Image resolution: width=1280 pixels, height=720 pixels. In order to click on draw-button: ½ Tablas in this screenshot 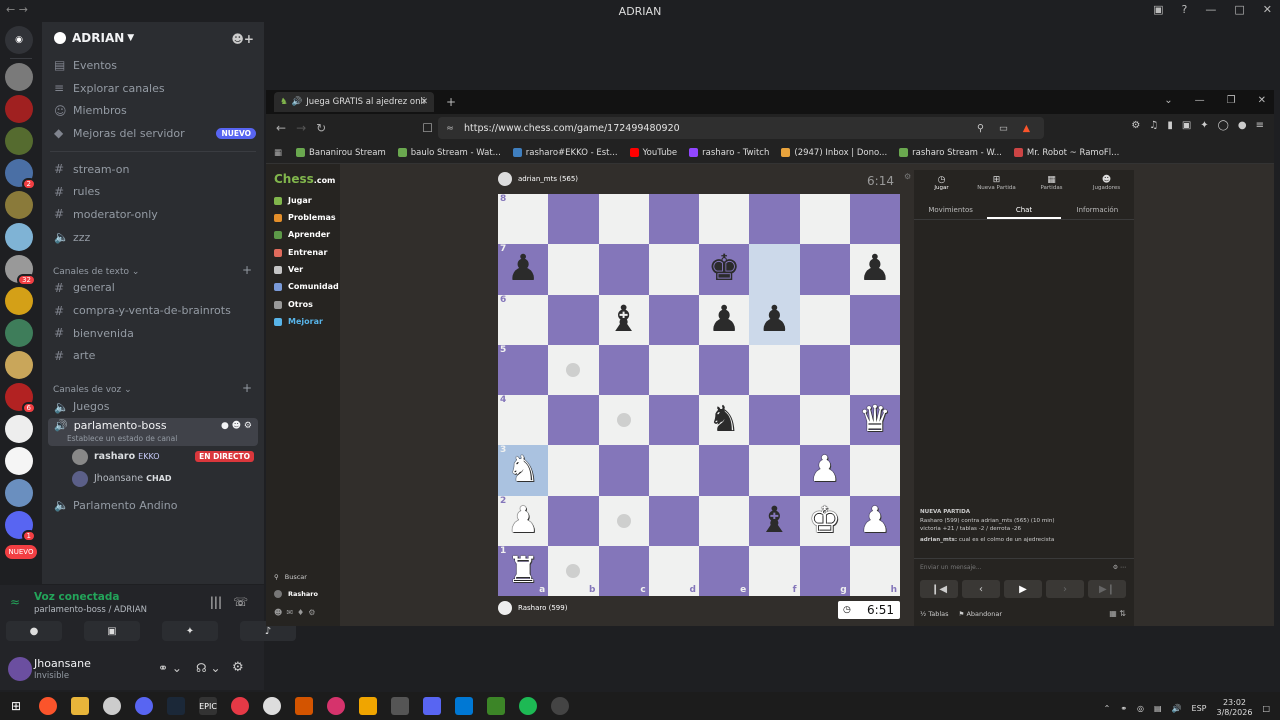, I will do `click(934, 614)`.